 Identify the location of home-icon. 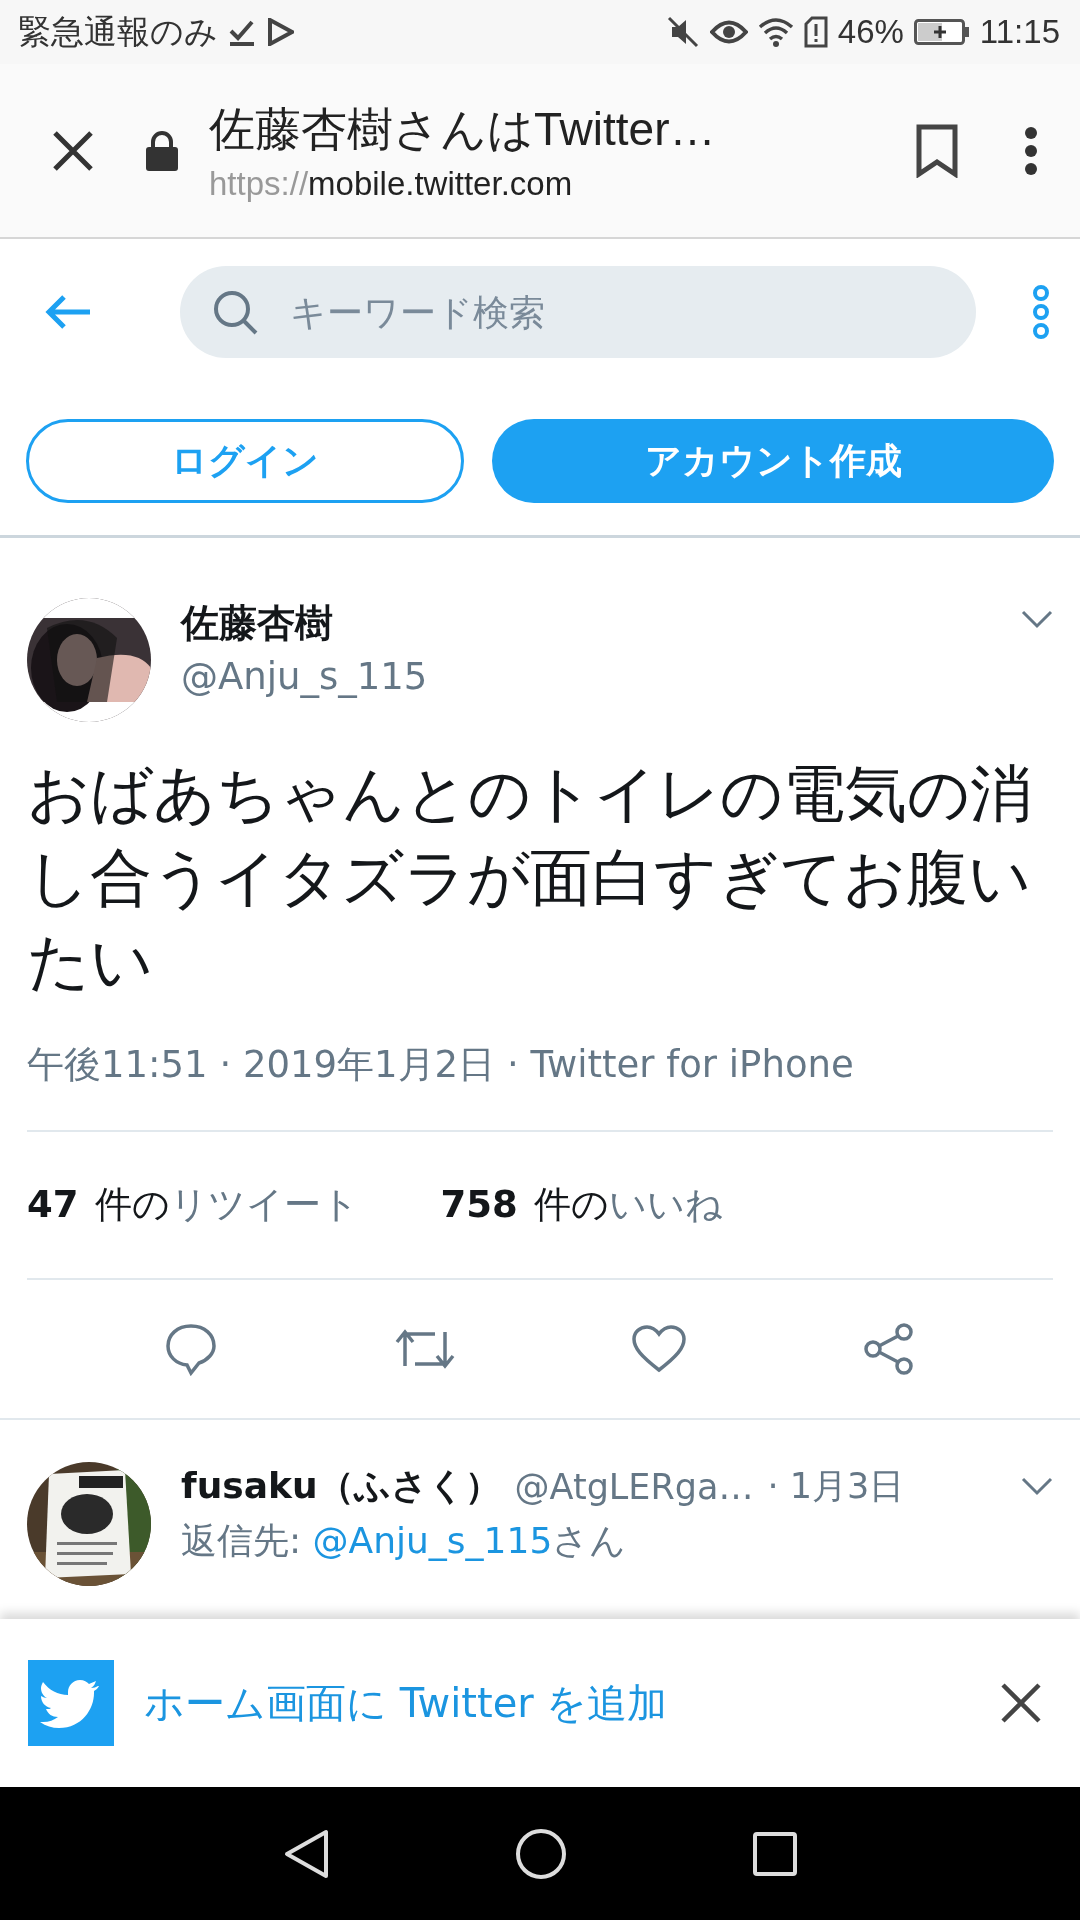
(541, 1853).